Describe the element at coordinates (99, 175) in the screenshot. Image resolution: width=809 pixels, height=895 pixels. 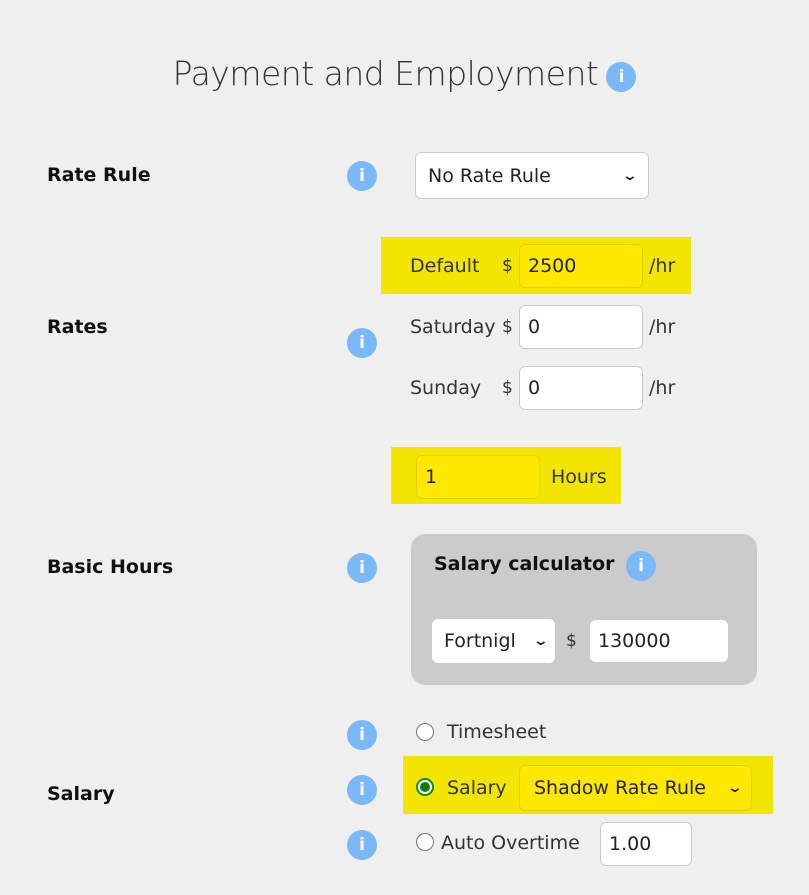
I see `rate-rule-label: Rate Rule` at that location.